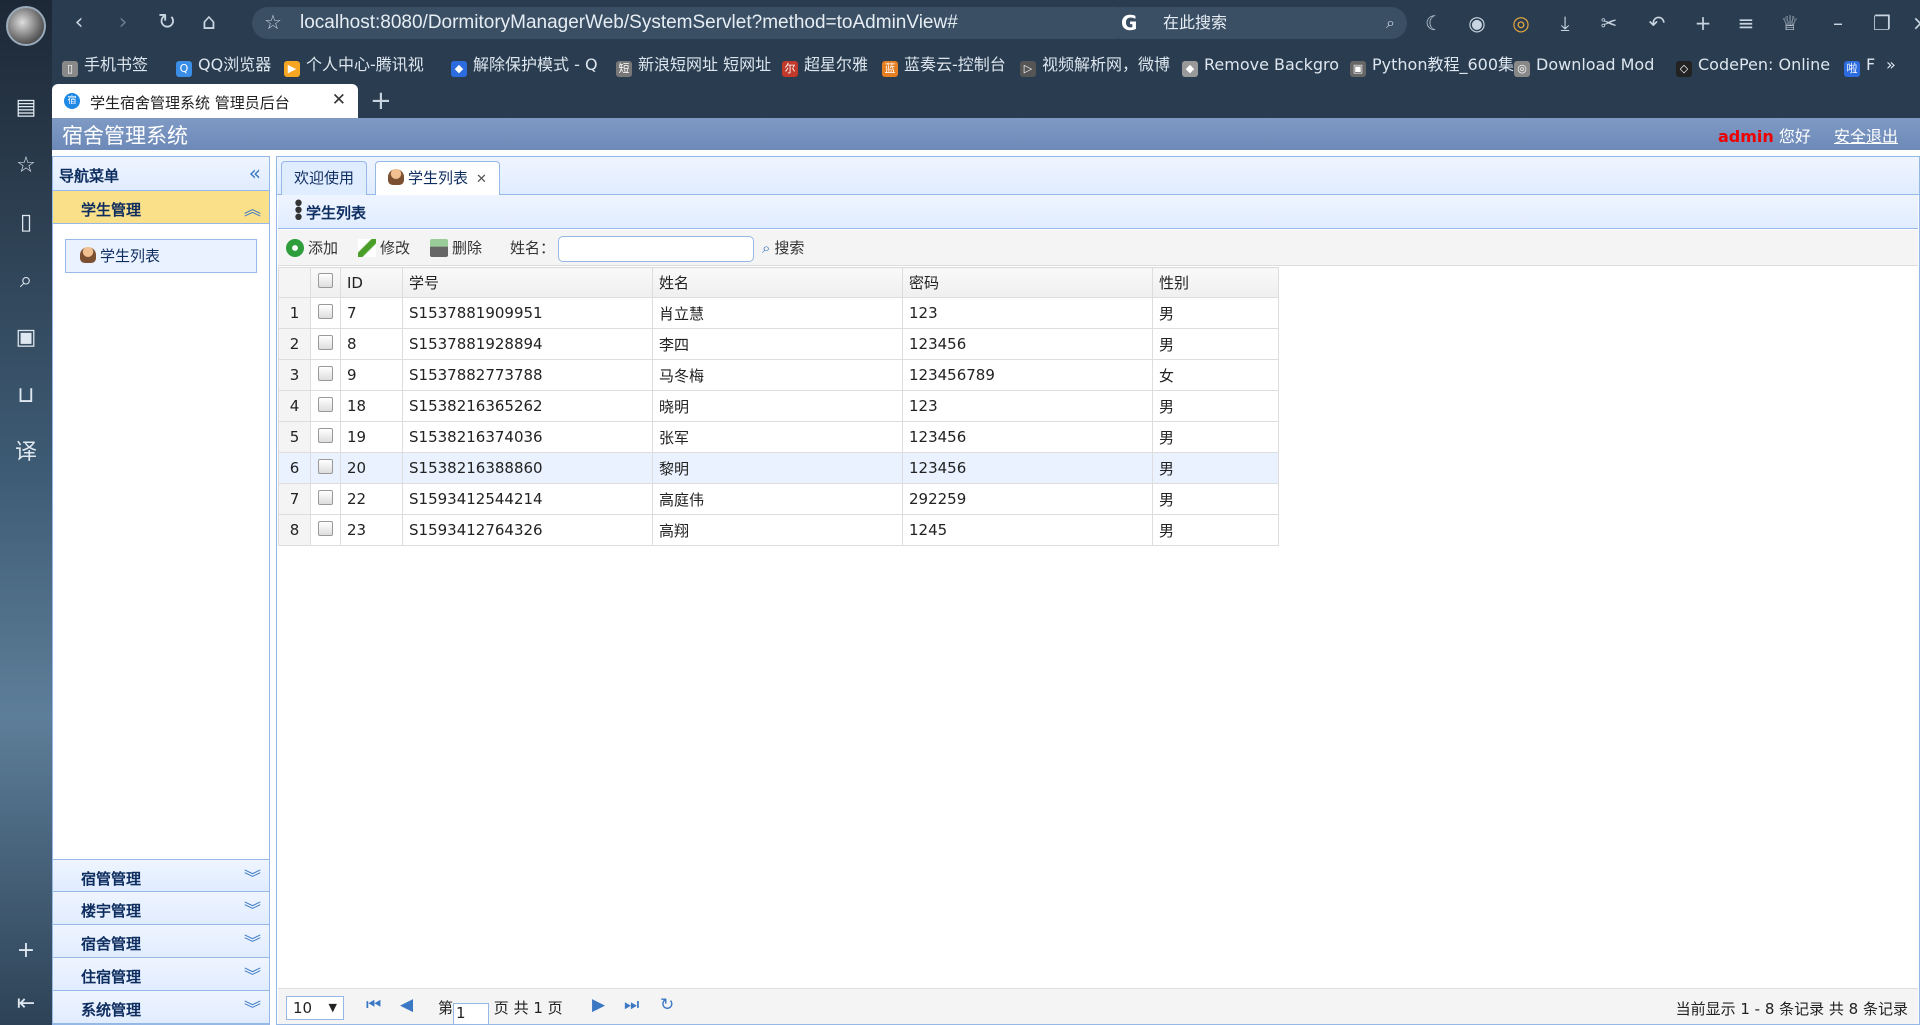 This screenshot has width=1920, height=1025. Describe the element at coordinates (161, 1007) in the screenshot. I see `nav-section-system: 系统管理 ︾` at that location.